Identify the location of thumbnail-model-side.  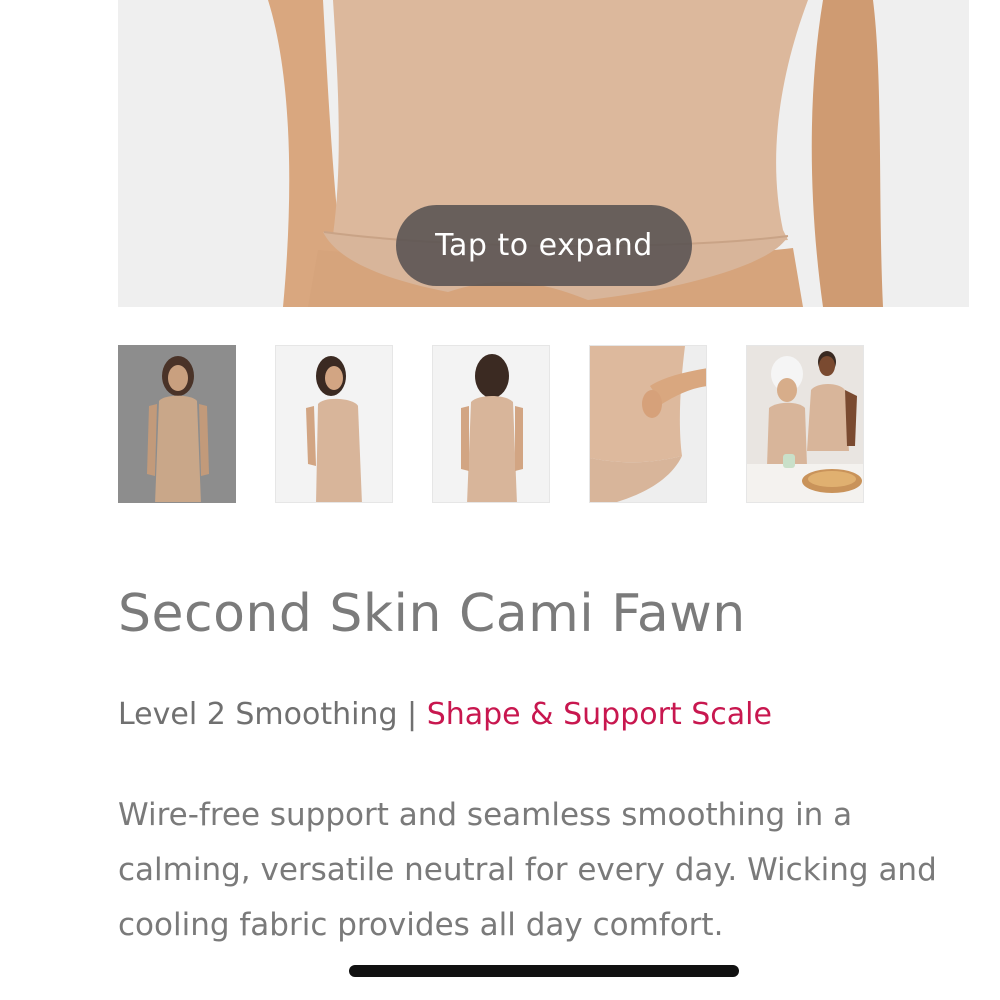
(334, 424).